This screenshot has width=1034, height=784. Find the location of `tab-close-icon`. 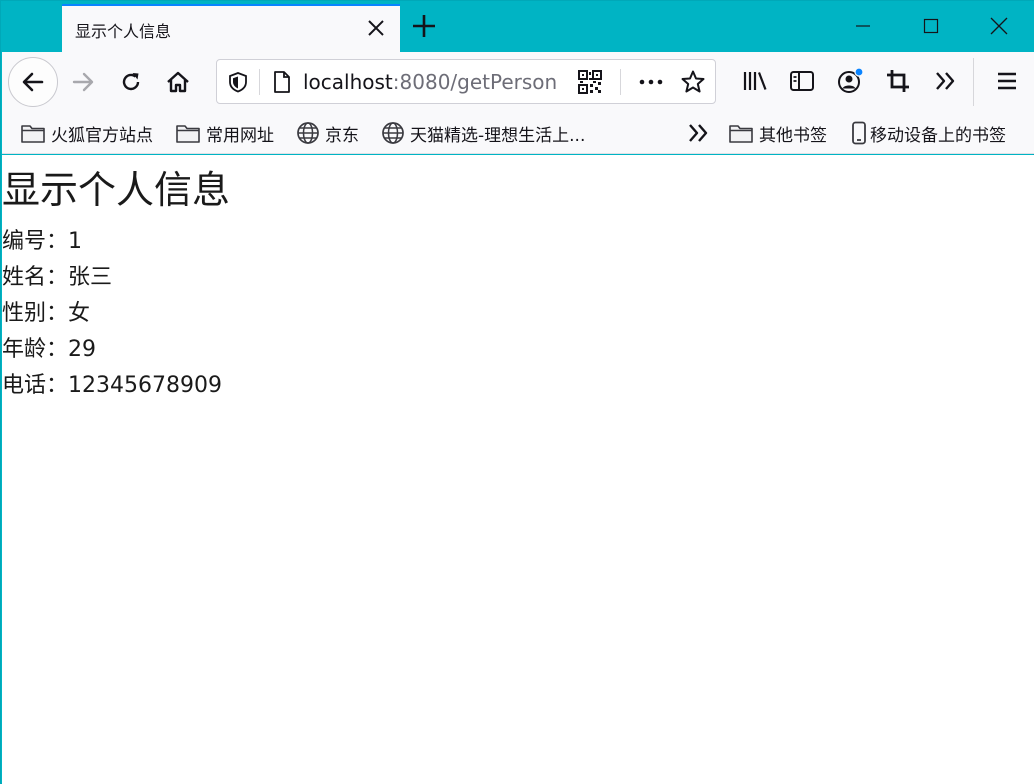

tab-close-icon is located at coordinates (376, 28).